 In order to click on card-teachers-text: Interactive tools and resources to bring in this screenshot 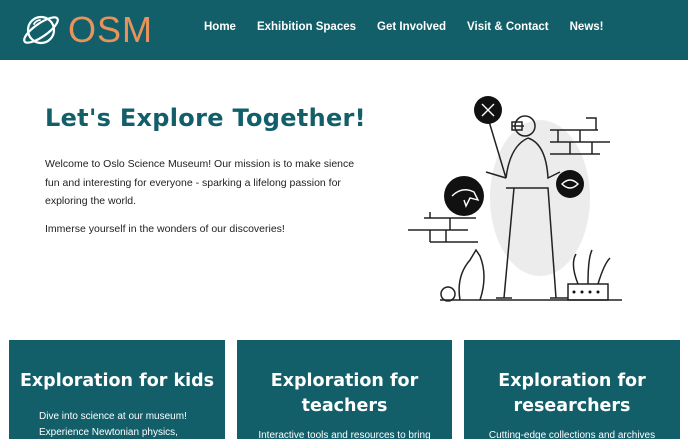, I will do `click(344, 434)`.